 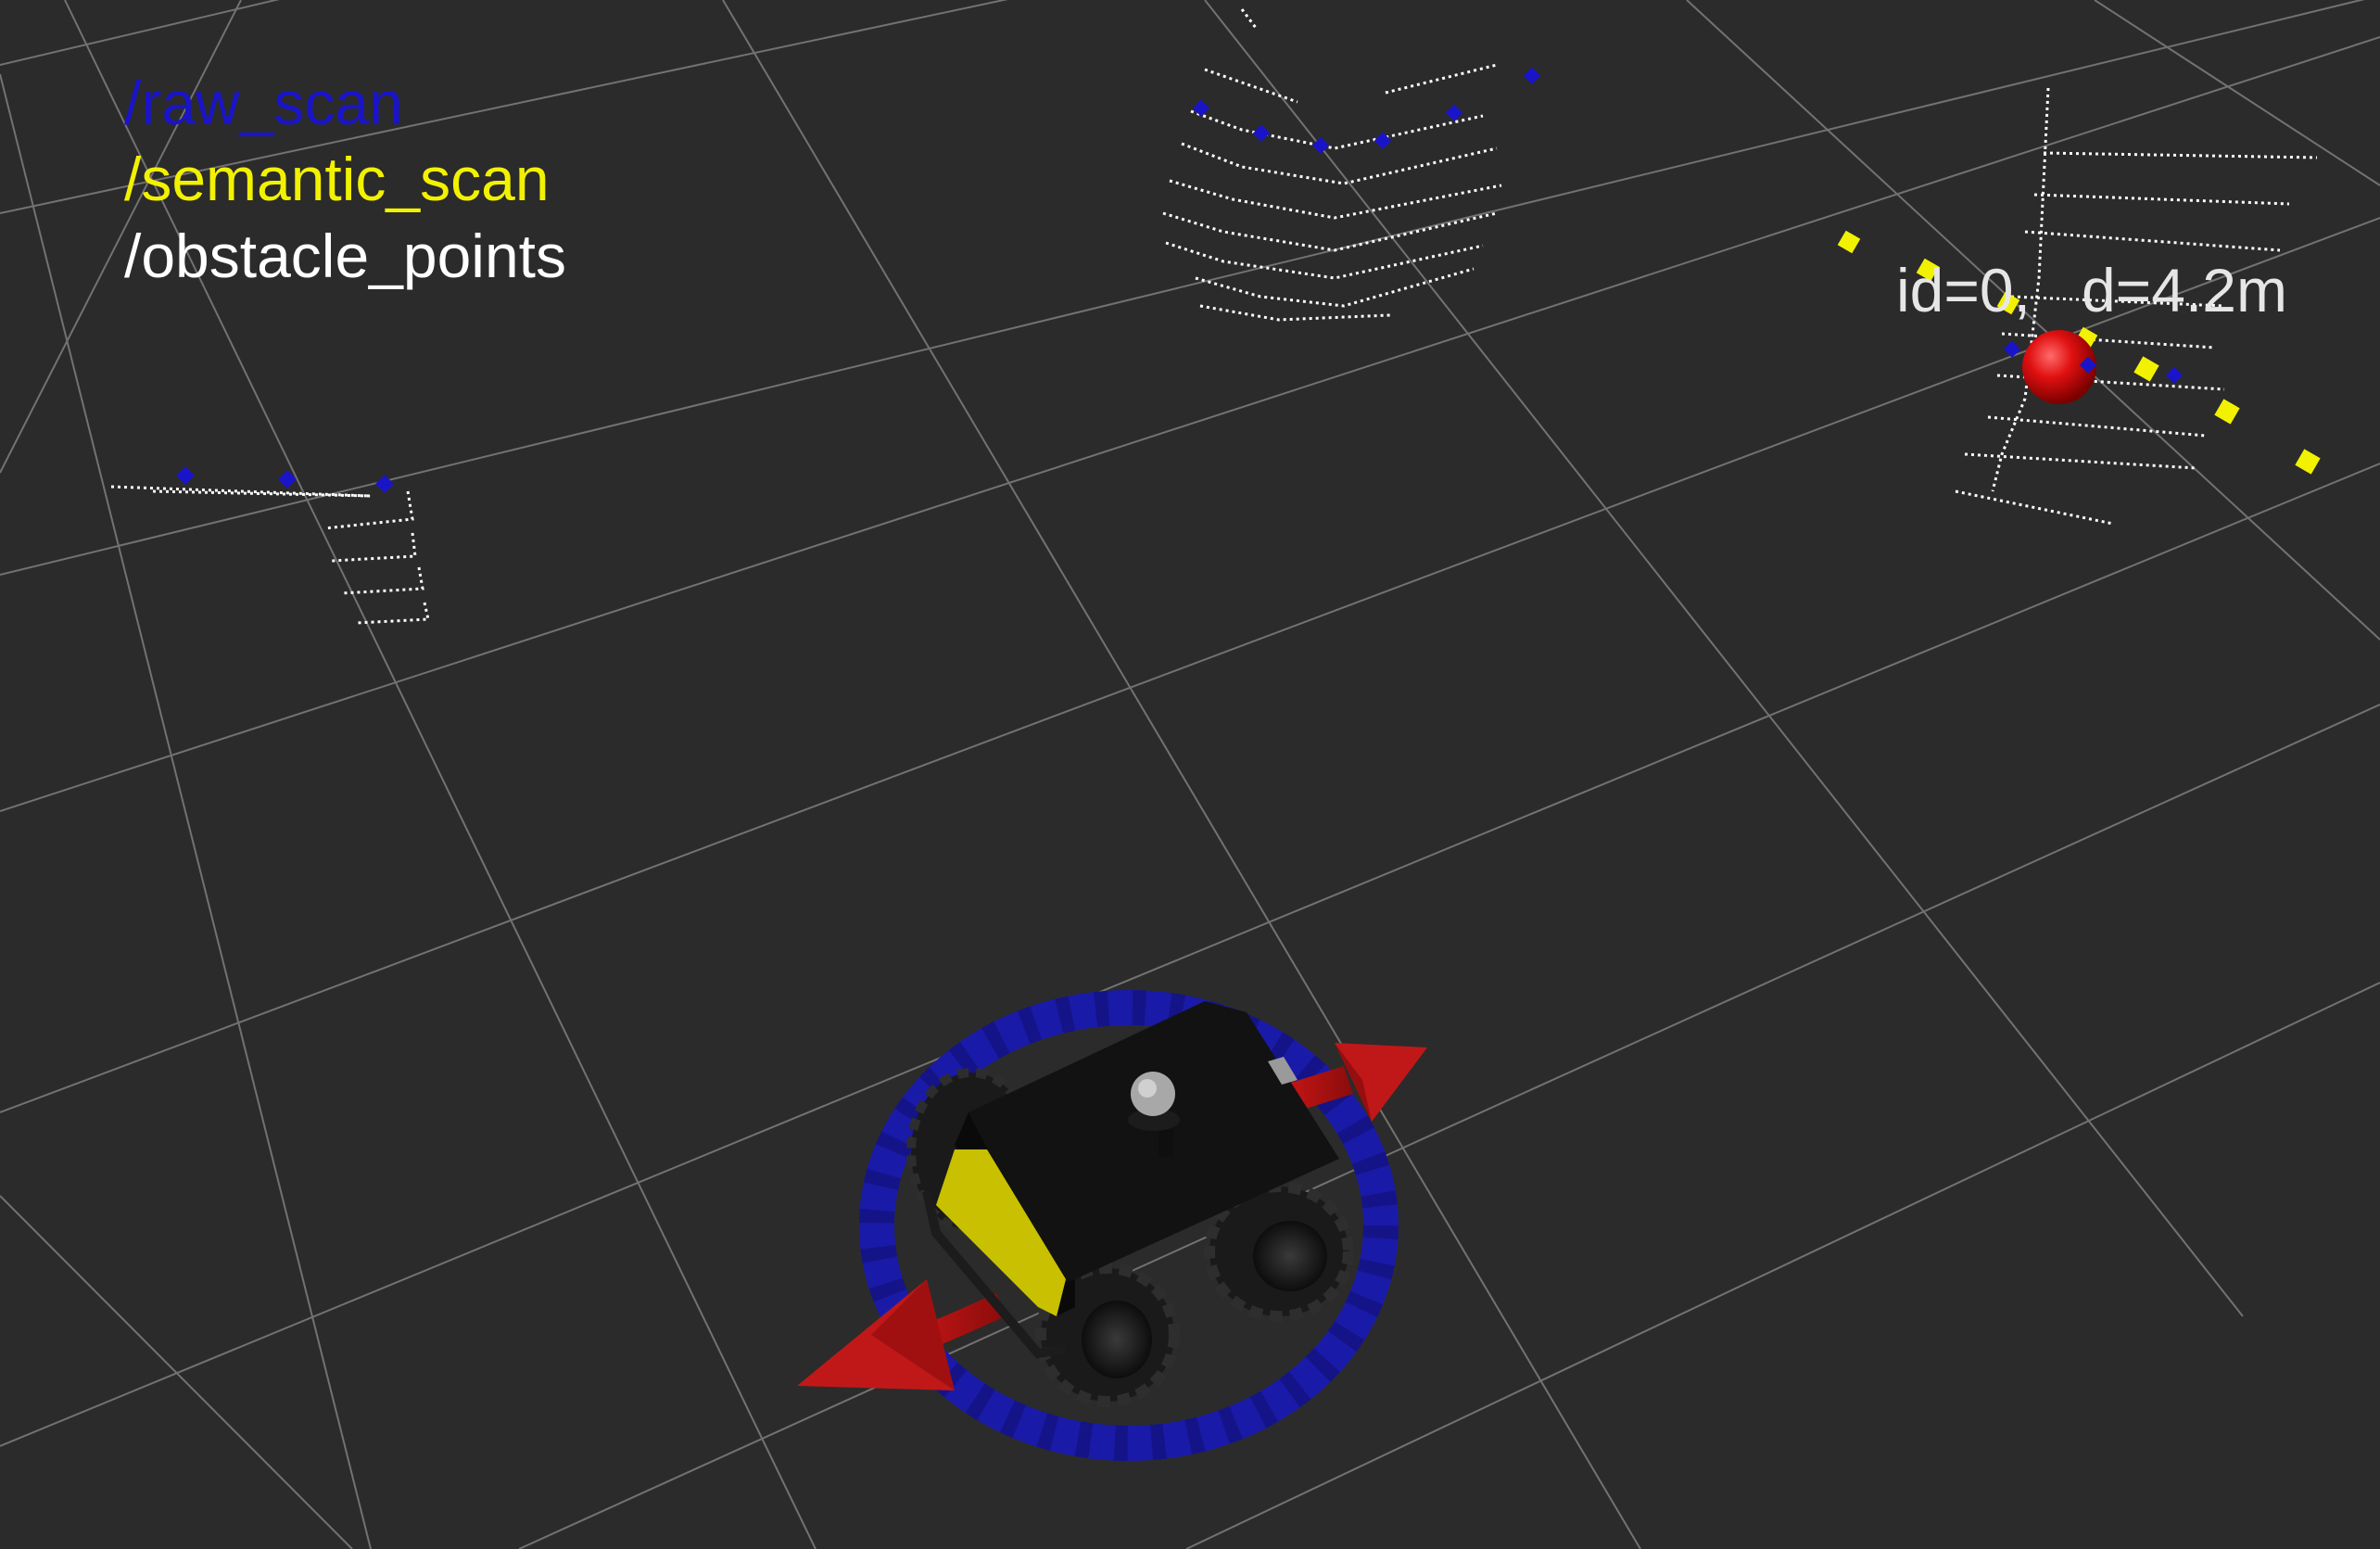 I want to click on legend-obstacle-points: /obstacle_points, so click(x=345, y=256).